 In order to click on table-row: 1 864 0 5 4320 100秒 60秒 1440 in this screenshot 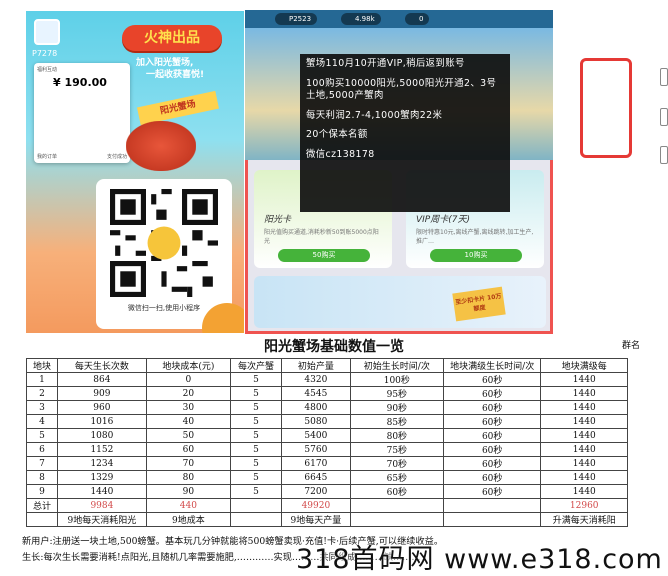, I will do `click(326, 379)`.